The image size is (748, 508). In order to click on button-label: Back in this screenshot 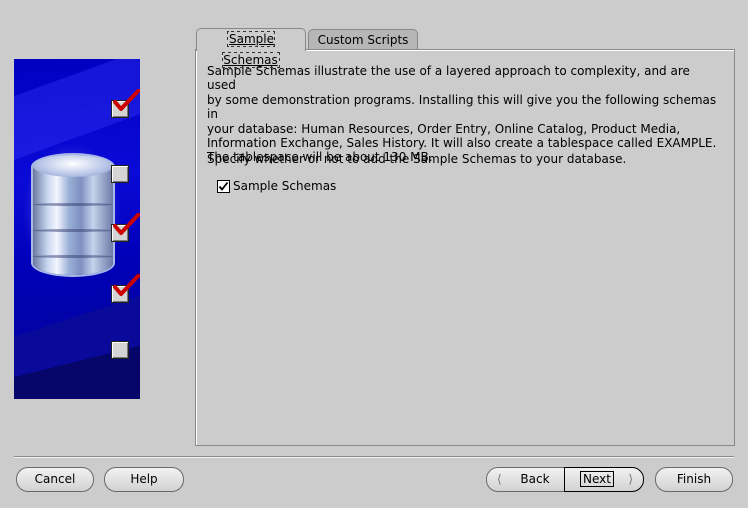, I will do `click(535, 479)`.